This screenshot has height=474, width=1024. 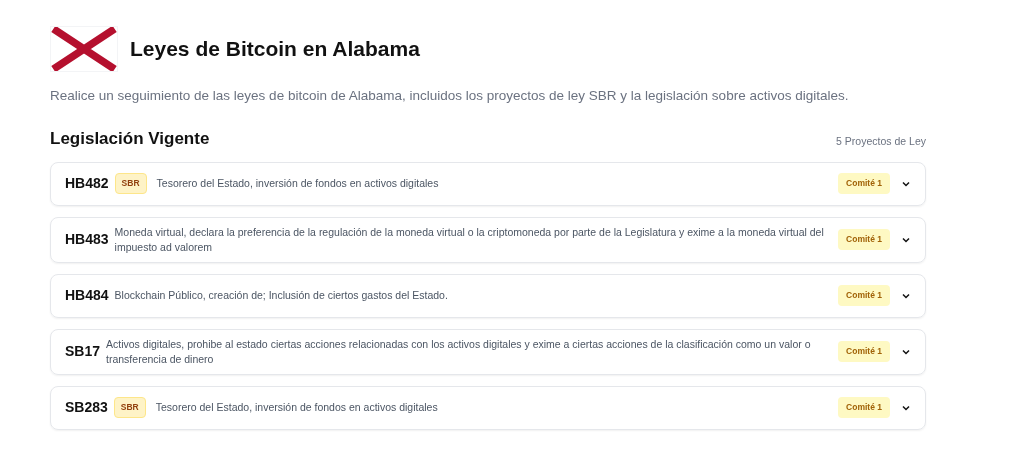 I want to click on bill-card: HB482 SBR Tesorero del Estado, inversión de fondos en activos digitales Comité 1, so click(x=488, y=183).